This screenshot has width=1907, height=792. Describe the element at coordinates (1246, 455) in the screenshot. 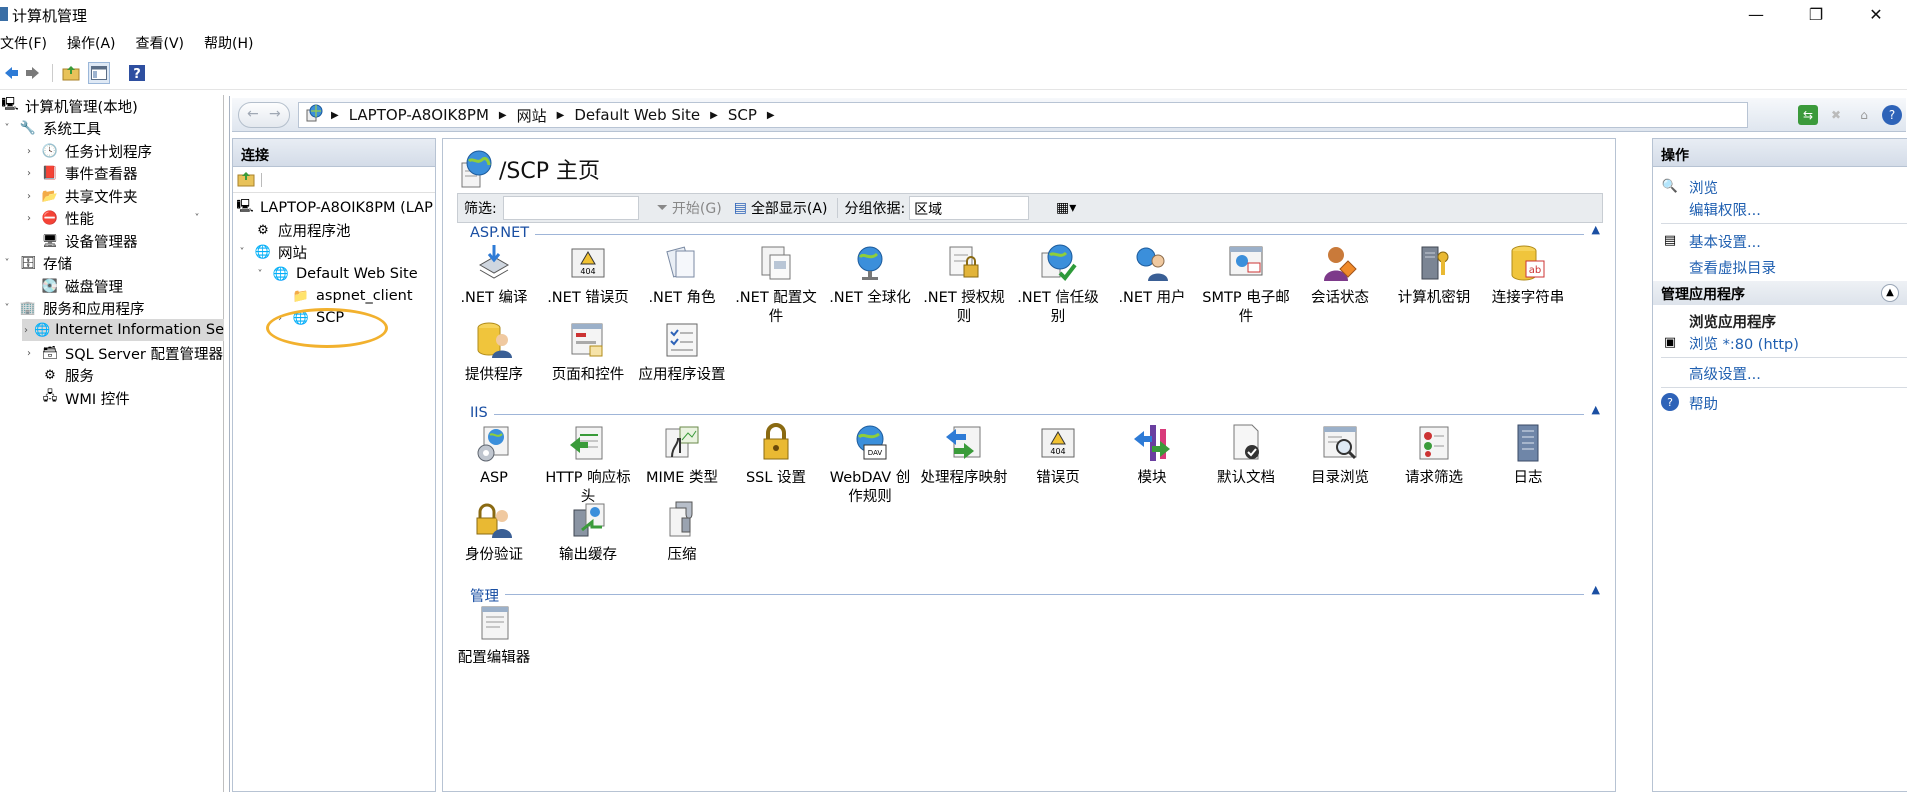

I see `feature-default-document: 默认文档` at that location.